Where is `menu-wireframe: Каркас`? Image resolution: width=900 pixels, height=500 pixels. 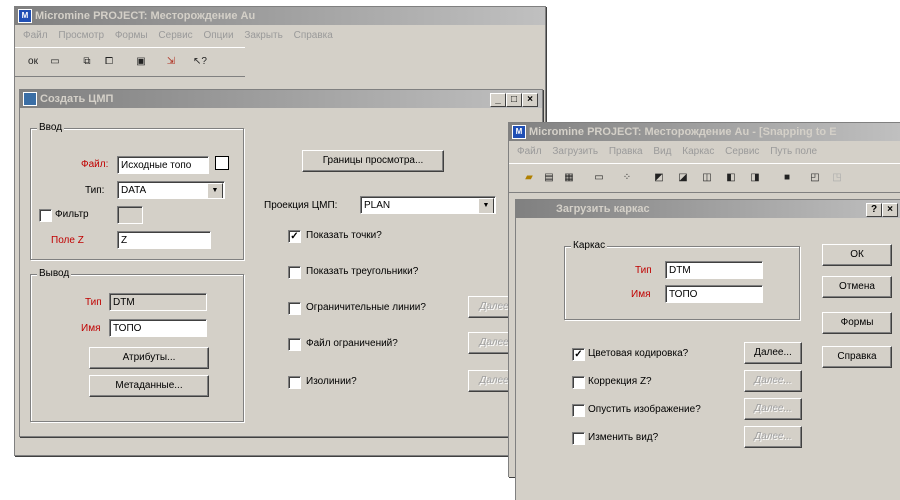 menu-wireframe: Каркас is located at coordinates (698, 151).